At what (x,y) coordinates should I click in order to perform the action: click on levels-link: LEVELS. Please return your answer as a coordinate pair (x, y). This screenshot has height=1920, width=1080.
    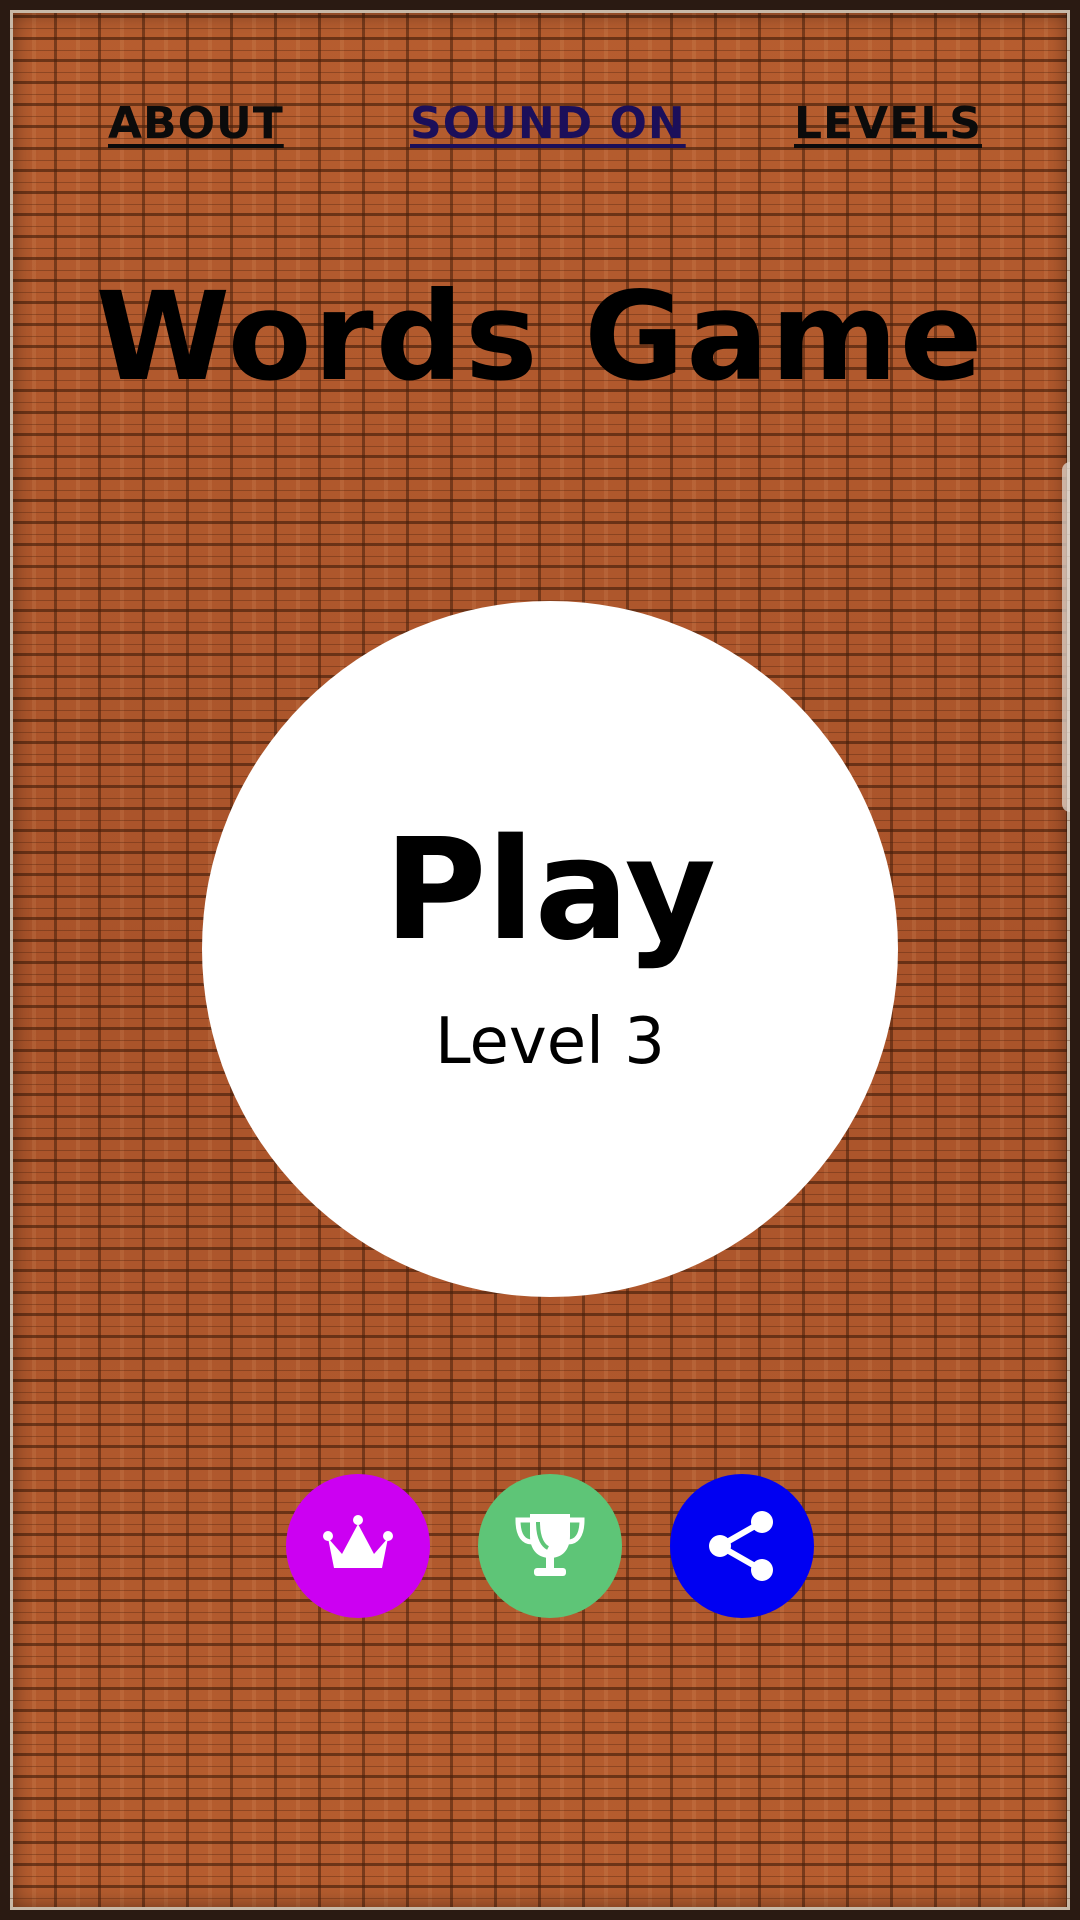
    Looking at the image, I should click on (888, 123).